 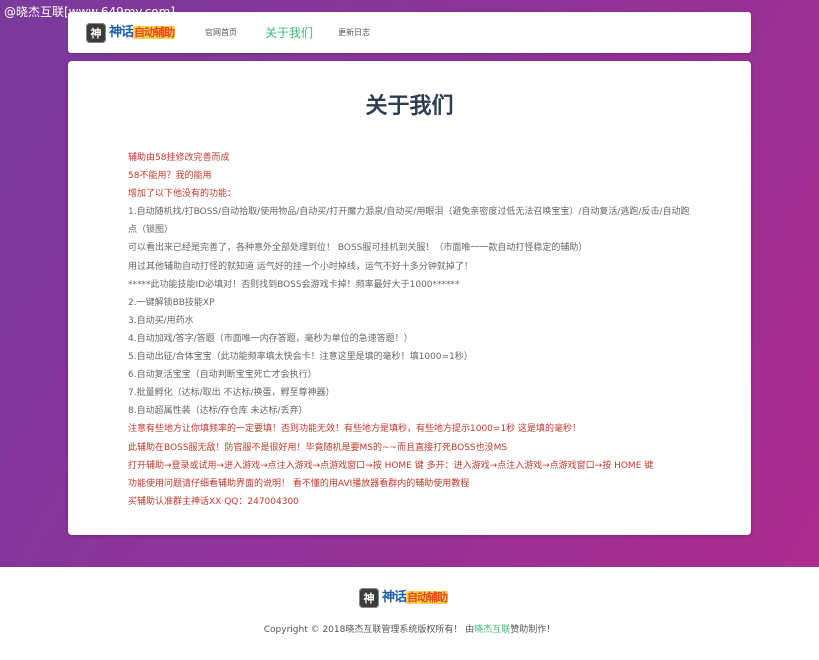 What do you see at coordinates (289, 32) in the screenshot?
I see `nav-about: 关于我们` at bounding box center [289, 32].